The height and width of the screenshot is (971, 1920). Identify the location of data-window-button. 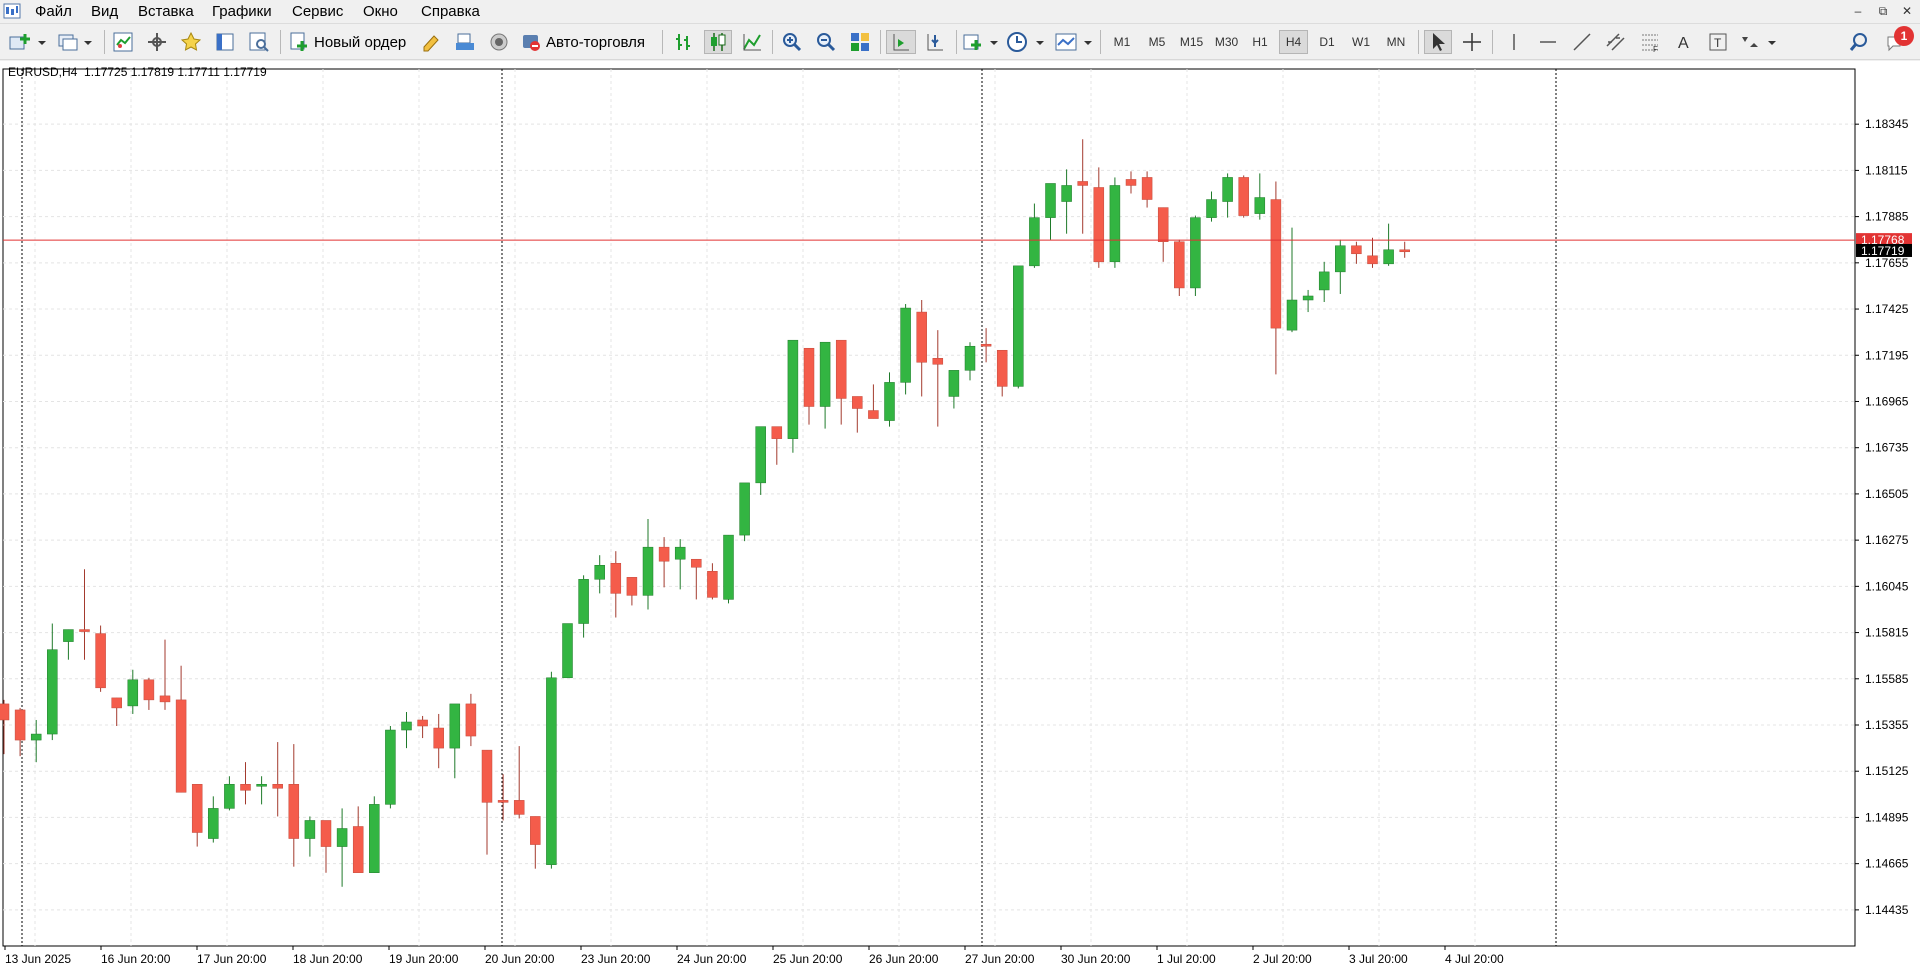
(157, 42).